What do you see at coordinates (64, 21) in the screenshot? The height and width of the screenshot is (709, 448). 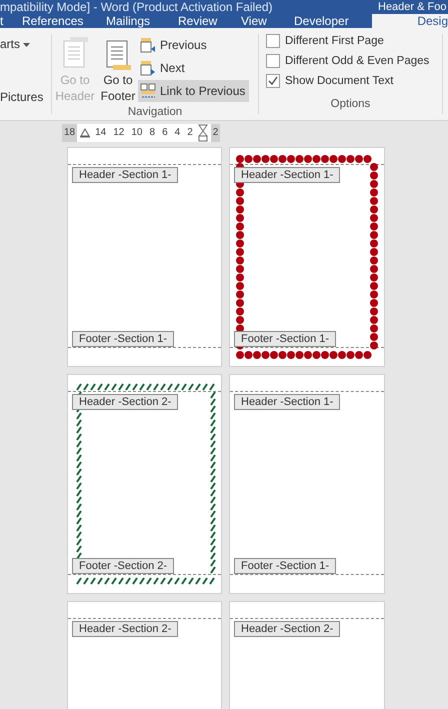 I see `ribbon-tab: References` at bounding box center [64, 21].